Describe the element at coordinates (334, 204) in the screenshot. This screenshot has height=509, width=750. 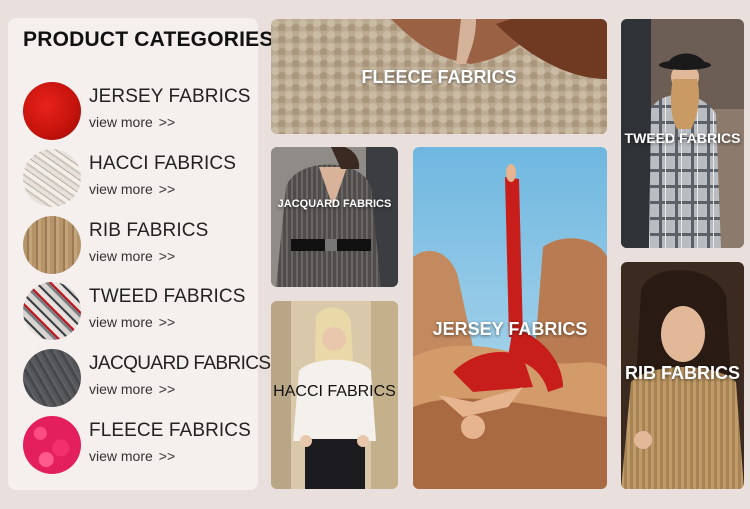
I see `tile-label: JACQUARD FABRICS` at that location.